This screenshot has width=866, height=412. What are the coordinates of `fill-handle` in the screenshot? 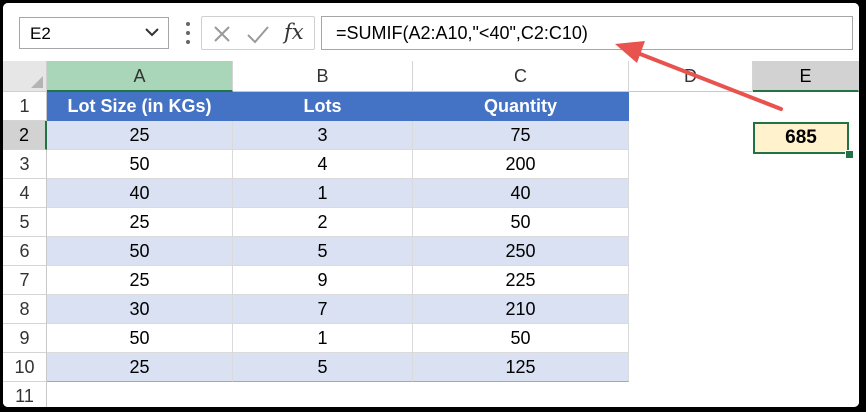 It's located at (849, 154).